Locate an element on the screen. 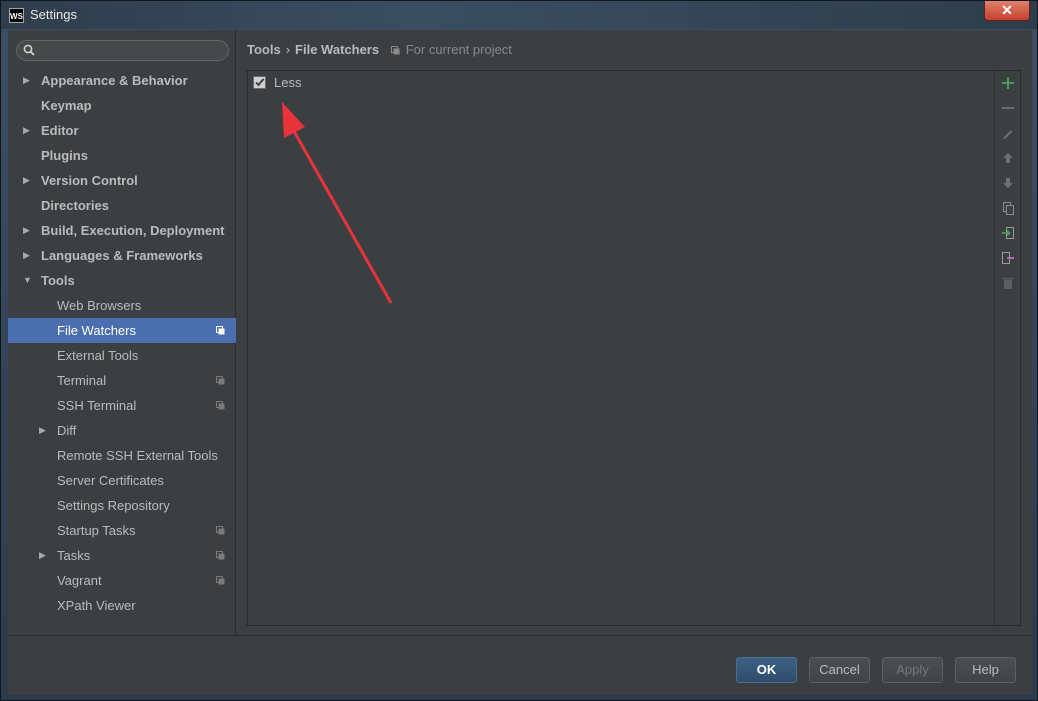 The height and width of the screenshot is (701, 1038). tree-item-terminal: Terminal is located at coordinates (122, 380).